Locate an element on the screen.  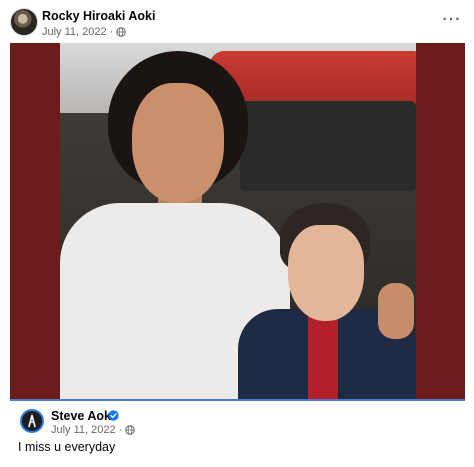
reply-author-avatar is located at coordinates (32, 421).